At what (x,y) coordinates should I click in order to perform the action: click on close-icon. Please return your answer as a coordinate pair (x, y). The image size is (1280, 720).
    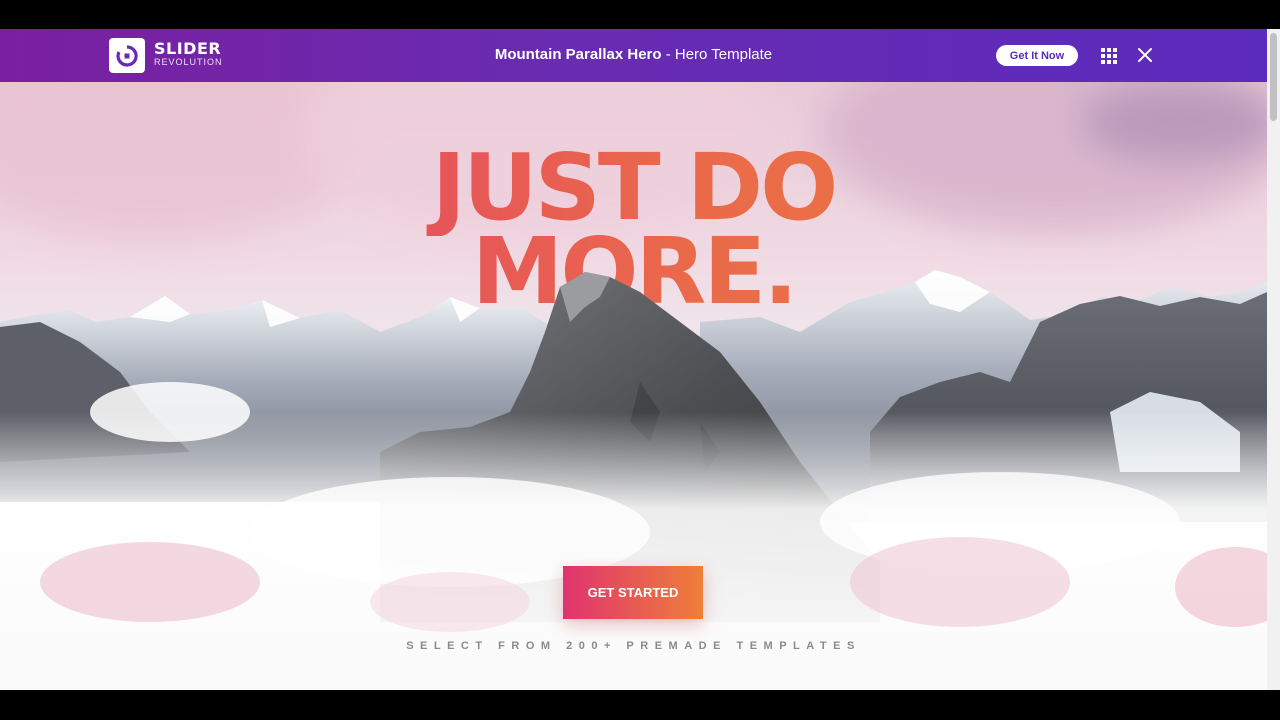
    Looking at the image, I should click on (1145, 55).